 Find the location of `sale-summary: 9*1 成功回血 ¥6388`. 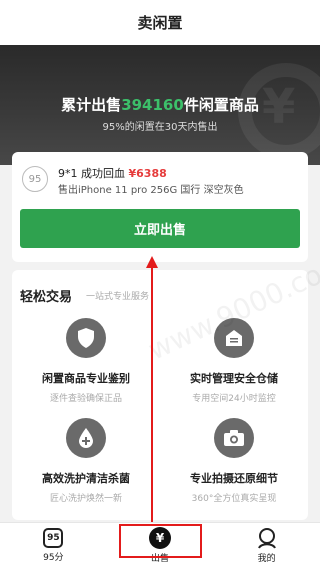

sale-summary: 9*1 成功回血 ¥6388 is located at coordinates (112, 173).